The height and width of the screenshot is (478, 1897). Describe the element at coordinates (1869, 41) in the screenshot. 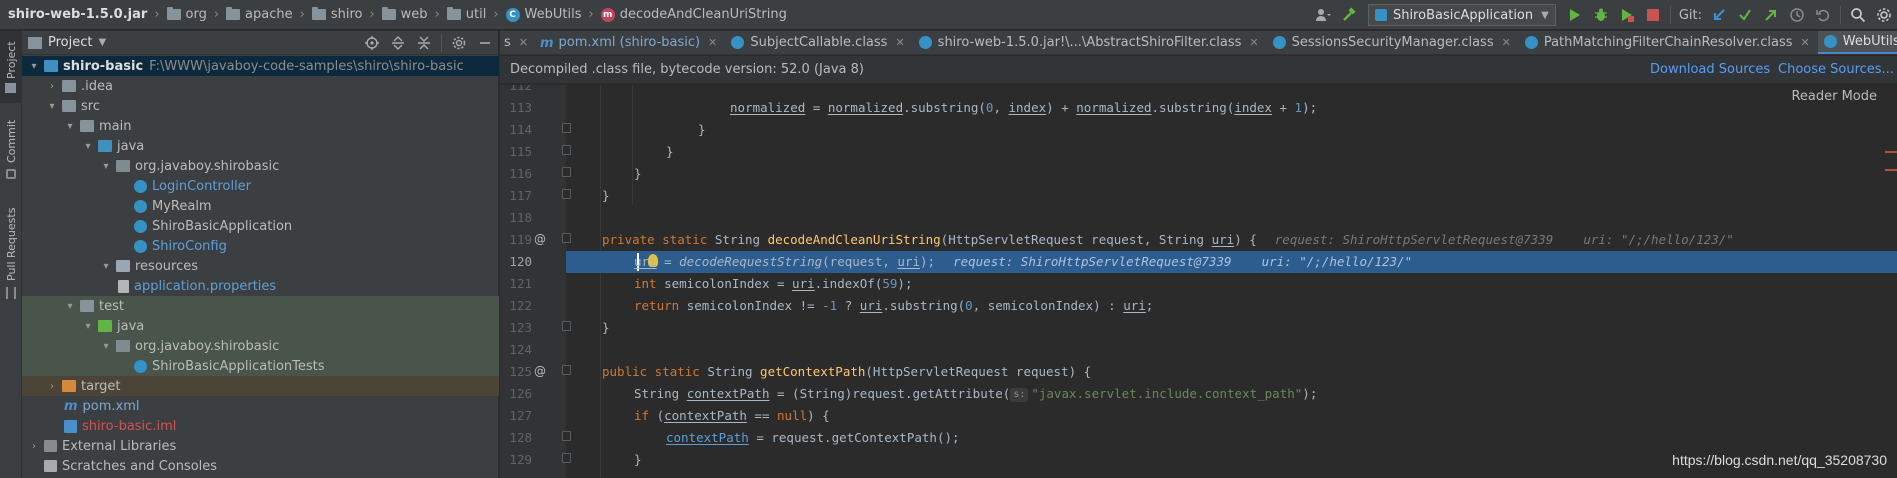

I see `tab-label: WebUtils.class` at that location.